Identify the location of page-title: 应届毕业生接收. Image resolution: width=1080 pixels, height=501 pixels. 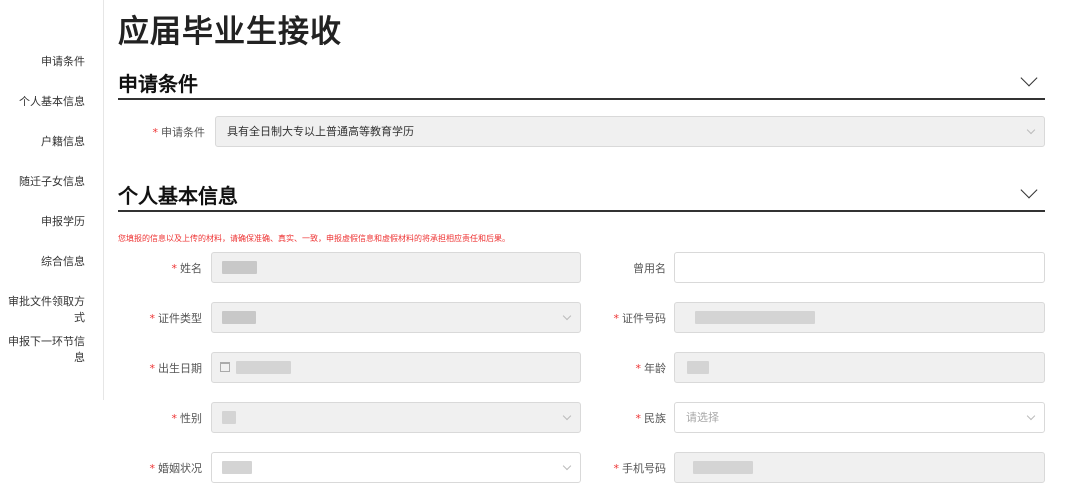
(230, 32).